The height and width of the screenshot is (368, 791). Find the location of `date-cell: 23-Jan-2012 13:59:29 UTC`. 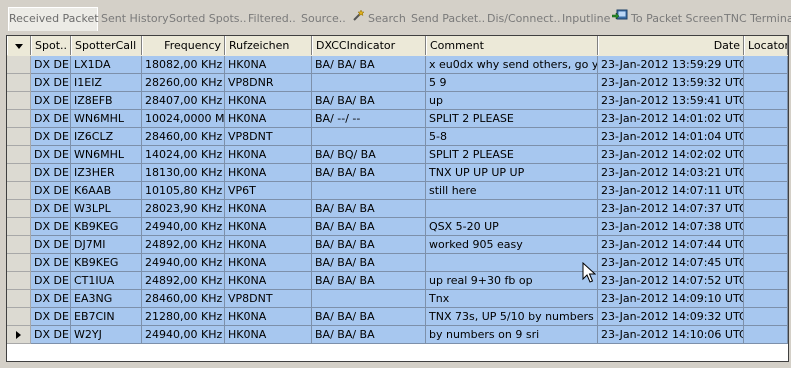

date-cell: 23-Jan-2012 13:59:29 UTC is located at coordinates (671, 65).